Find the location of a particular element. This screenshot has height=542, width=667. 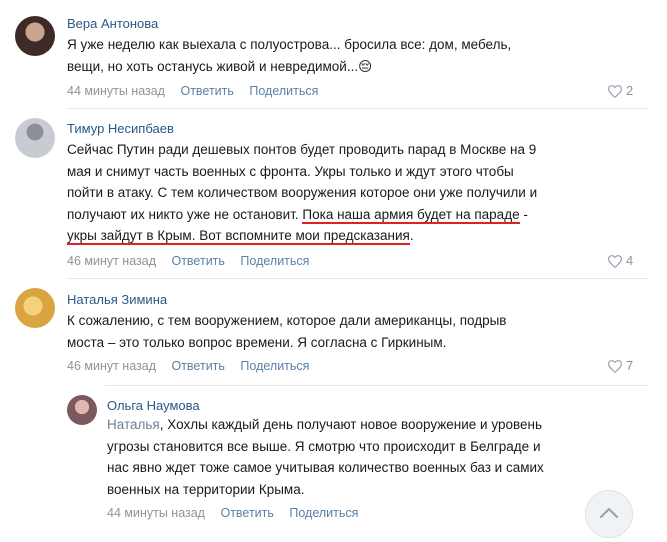

comment-fragment: получают их никто уже не остановит. is located at coordinates (185, 214).